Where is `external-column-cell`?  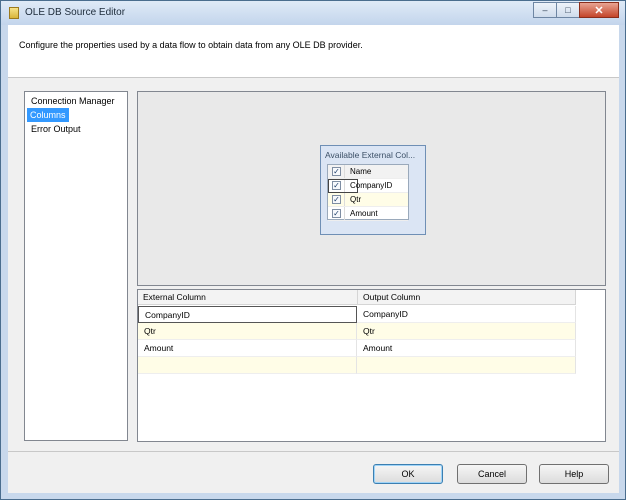 external-column-cell is located at coordinates (247, 365).